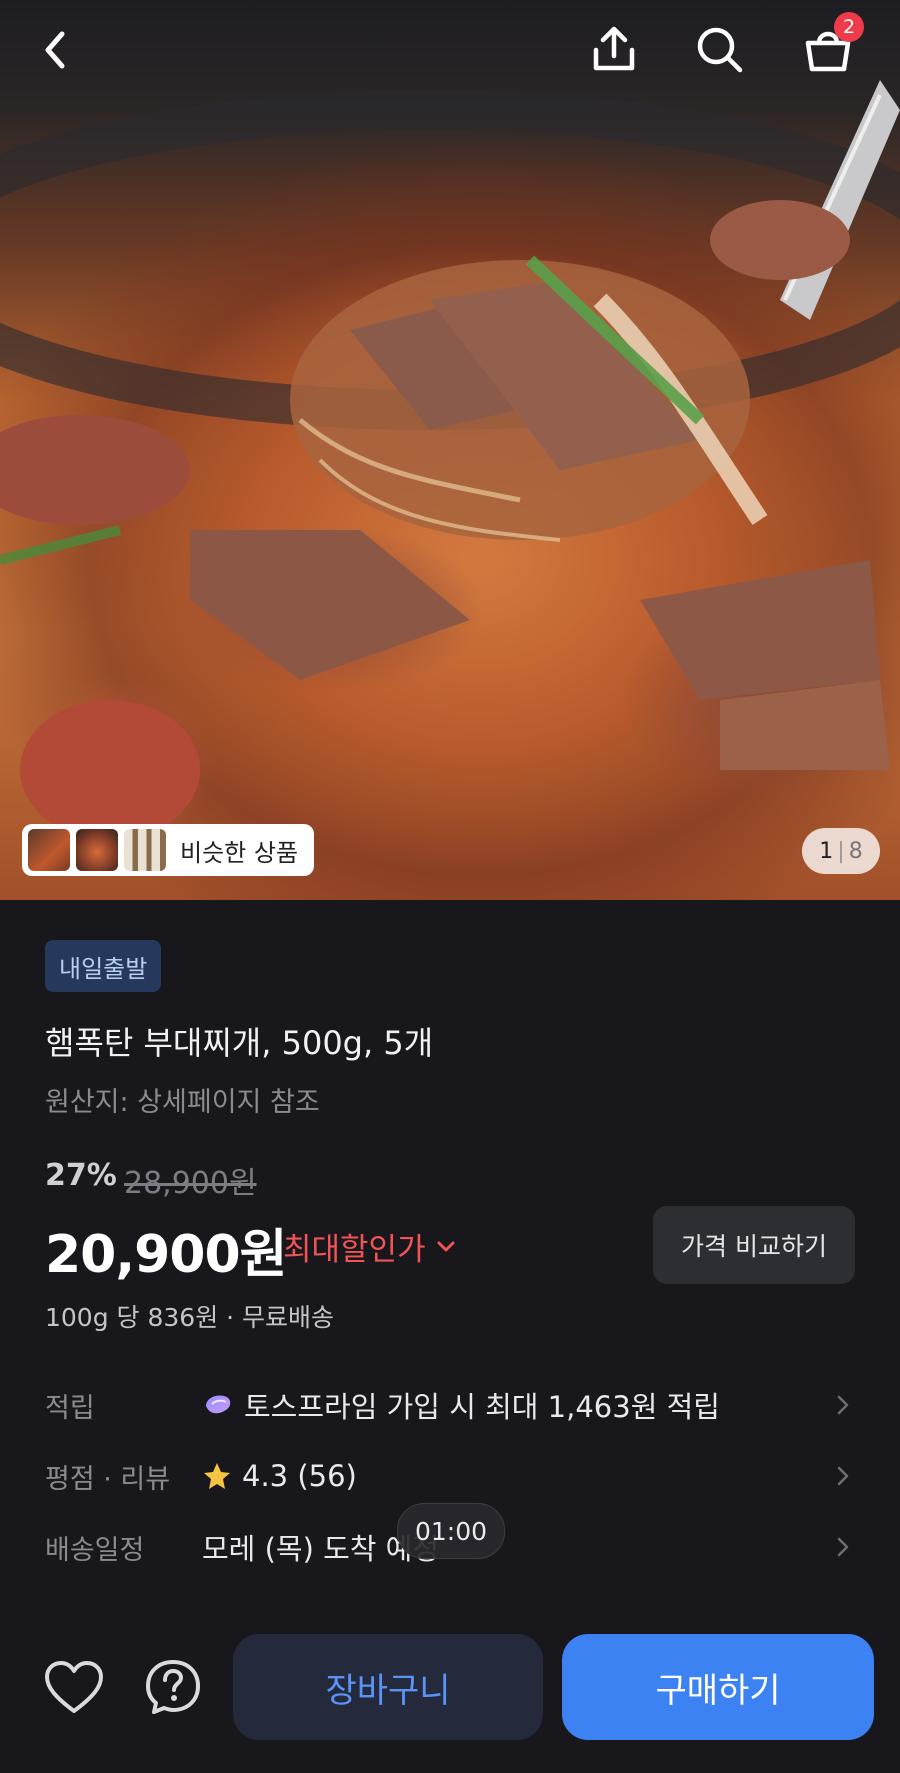 Image resolution: width=900 pixels, height=1773 pixels. I want to click on countdown-timer: 01:00, so click(451, 1531).